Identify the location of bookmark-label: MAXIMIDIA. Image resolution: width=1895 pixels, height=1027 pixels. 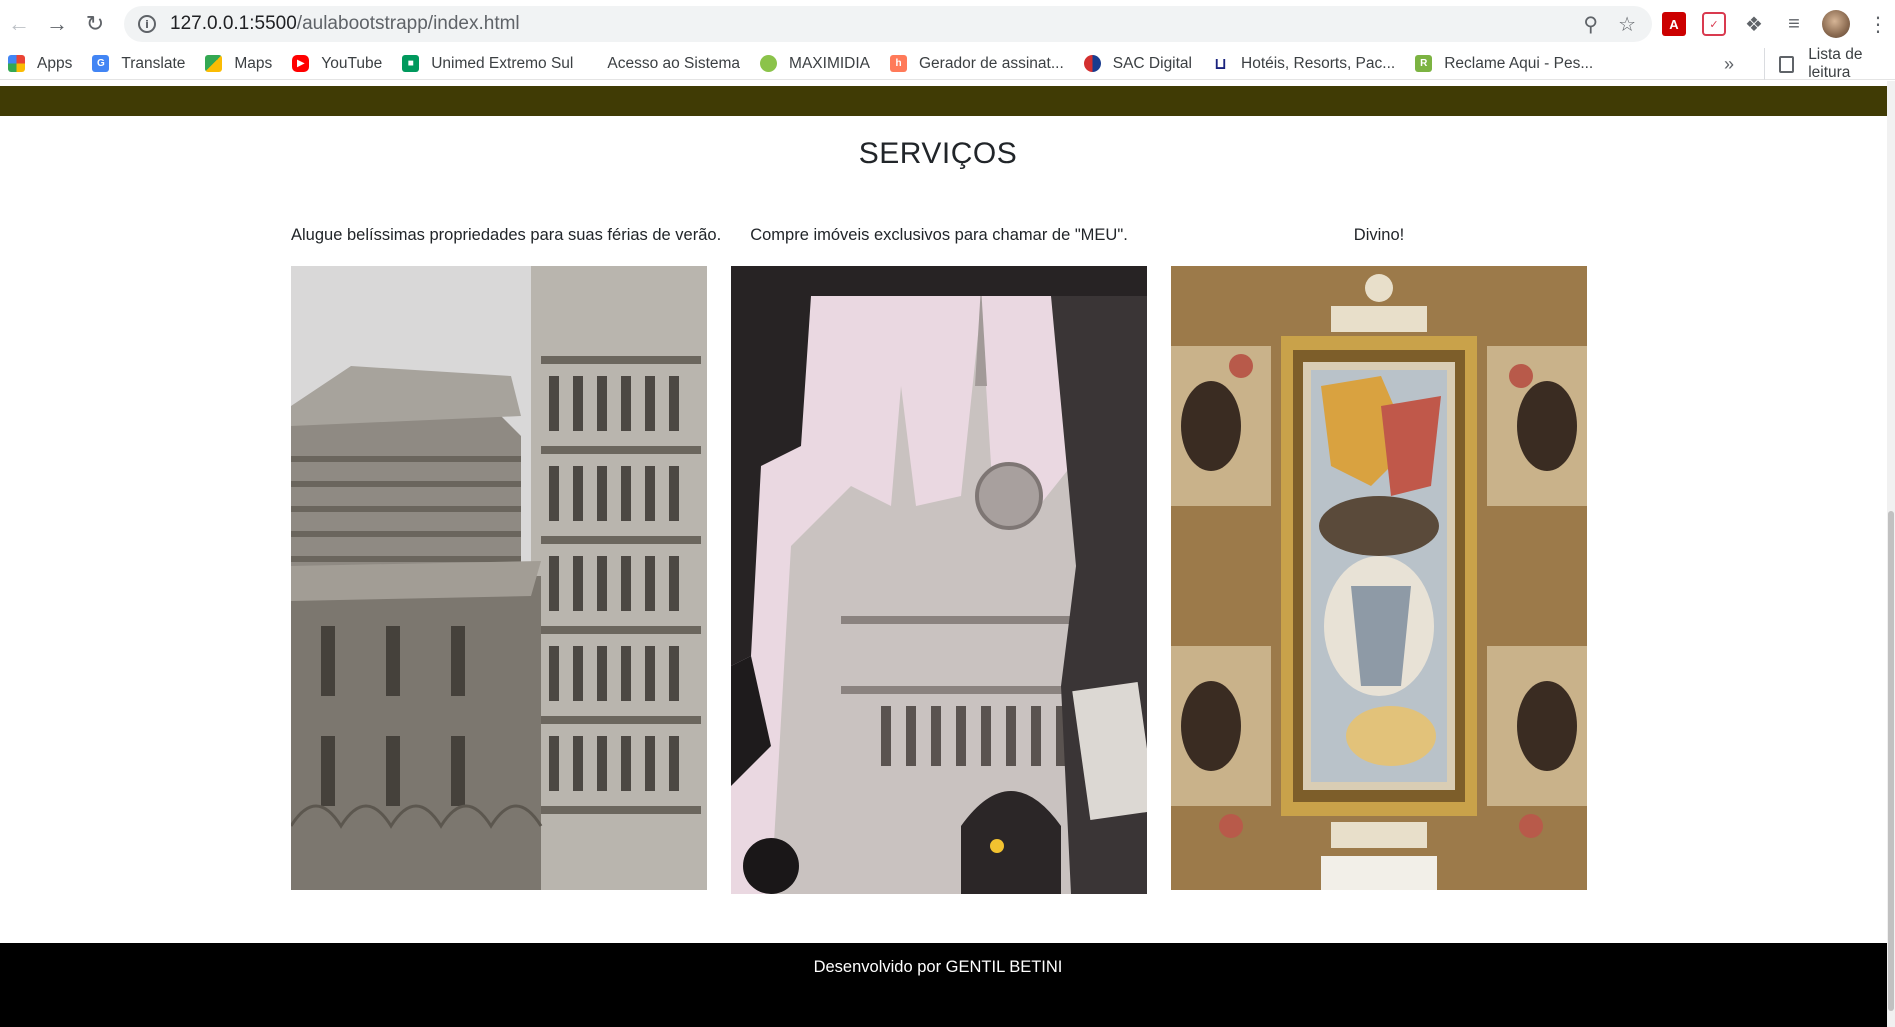
(829, 63).